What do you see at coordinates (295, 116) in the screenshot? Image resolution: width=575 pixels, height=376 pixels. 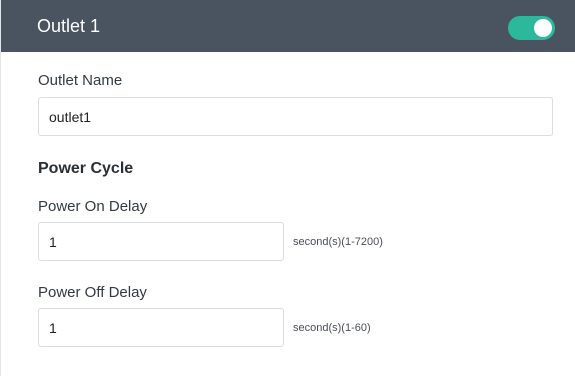 I see `outlet-name-input` at bounding box center [295, 116].